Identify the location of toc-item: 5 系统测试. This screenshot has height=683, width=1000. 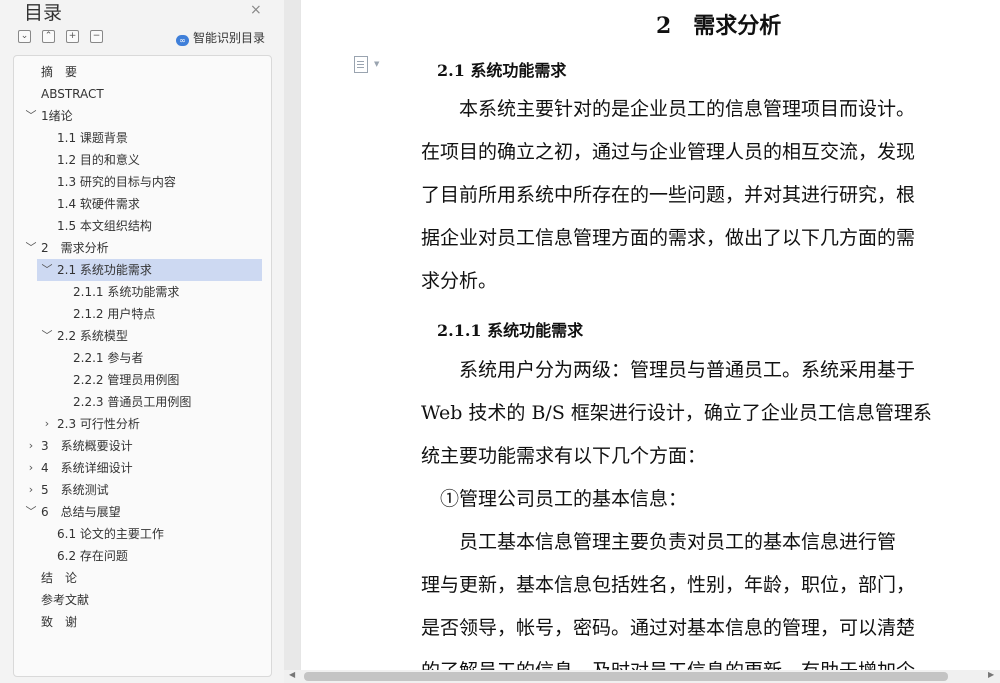
(75, 490).